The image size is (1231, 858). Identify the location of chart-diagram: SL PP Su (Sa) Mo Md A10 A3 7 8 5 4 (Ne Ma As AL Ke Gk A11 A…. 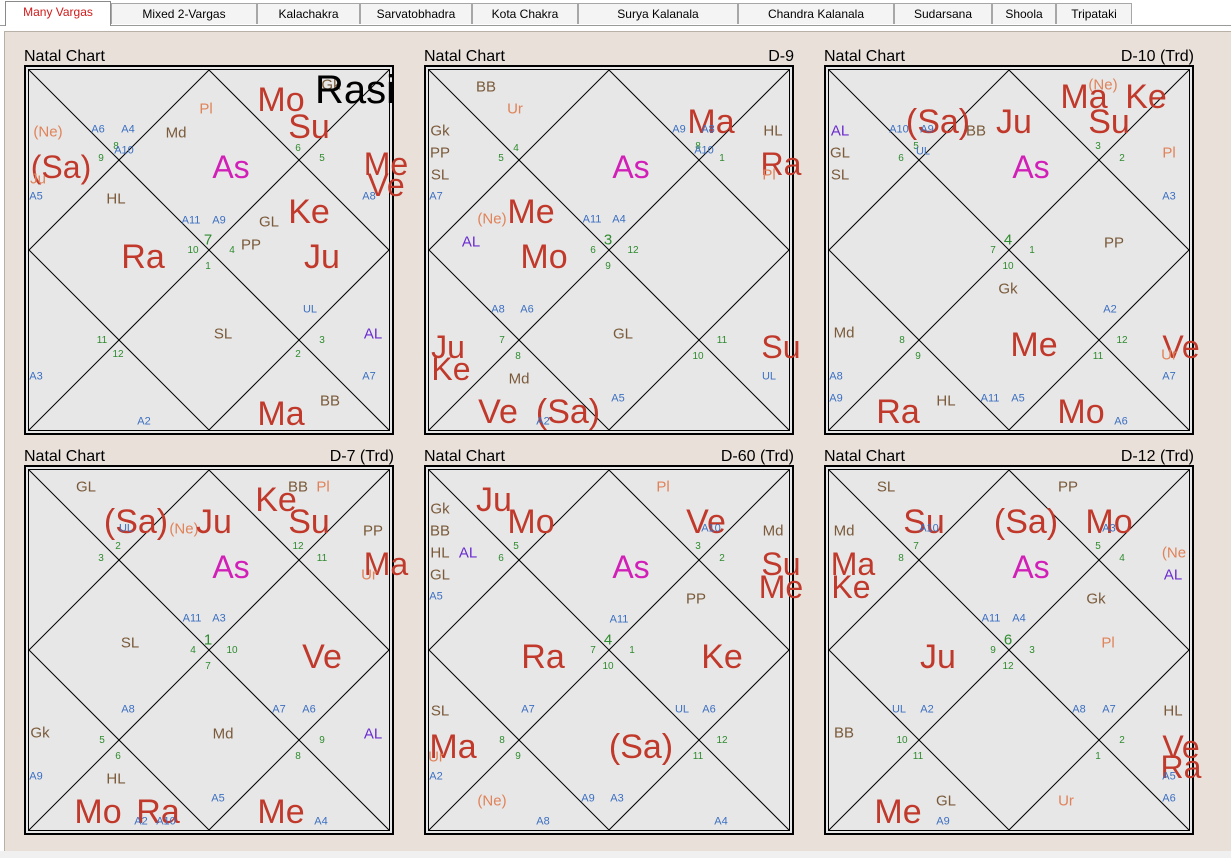
(1012, 650).